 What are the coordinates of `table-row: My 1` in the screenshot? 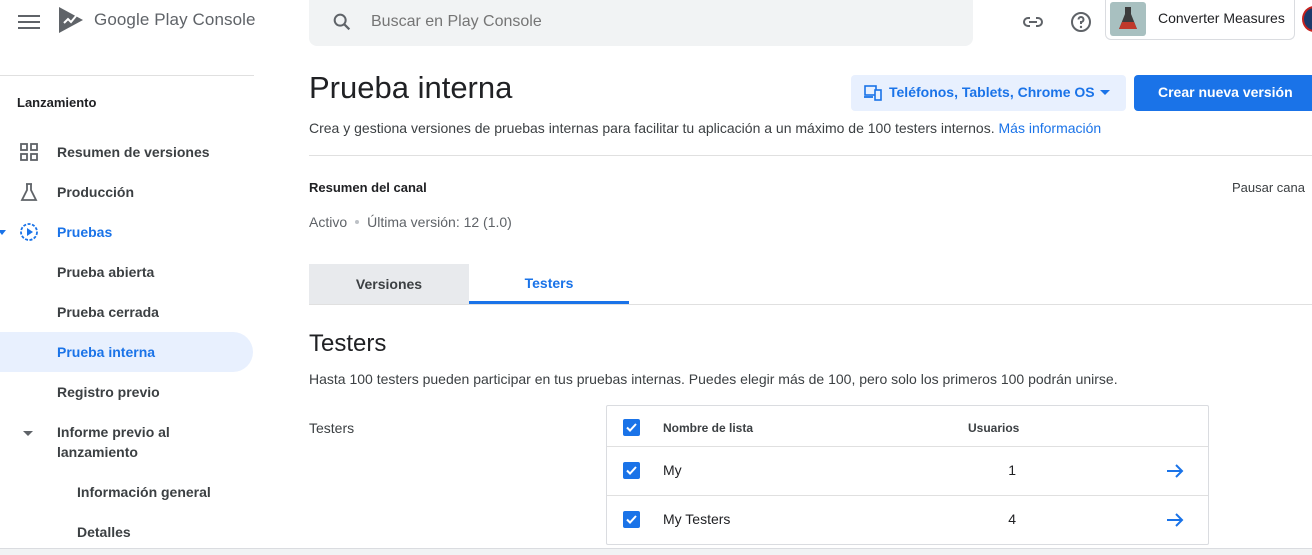 It's located at (907, 471).